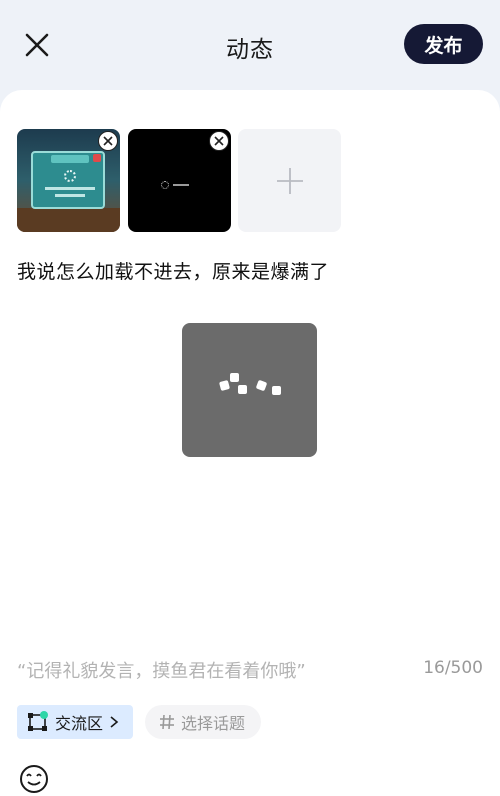 Image resolution: width=500 pixels, height=796 pixels. What do you see at coordinates (165, 185) in the screenshot?
I see `thumbnail-spinner` at bounding box center [165, 185].